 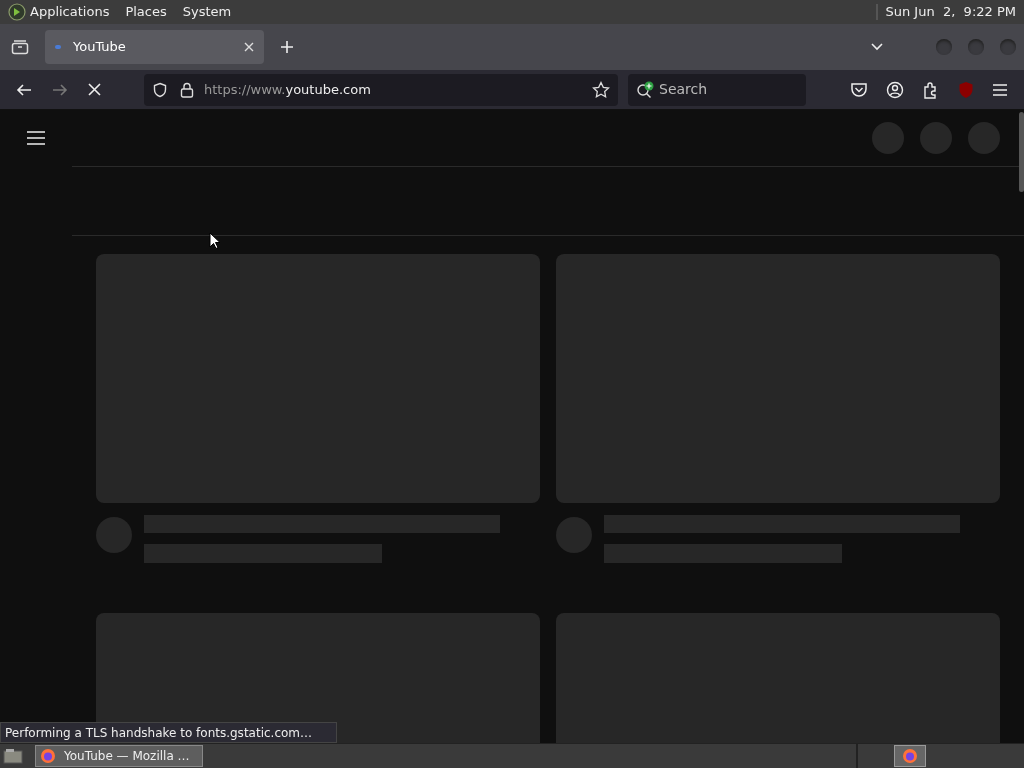 I want to click on pocket-icon, so click(x=859, y=89).